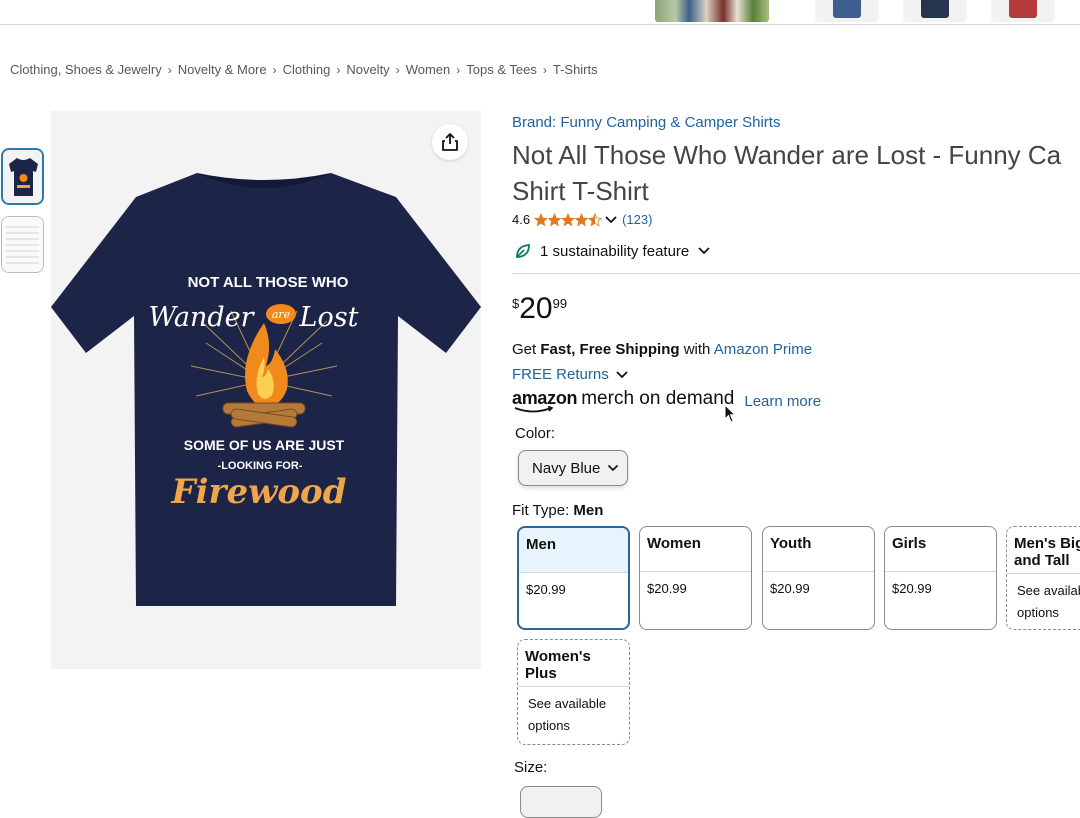  I want to click on amazon-prime-link: Amazon Prime, so click(763, 349).